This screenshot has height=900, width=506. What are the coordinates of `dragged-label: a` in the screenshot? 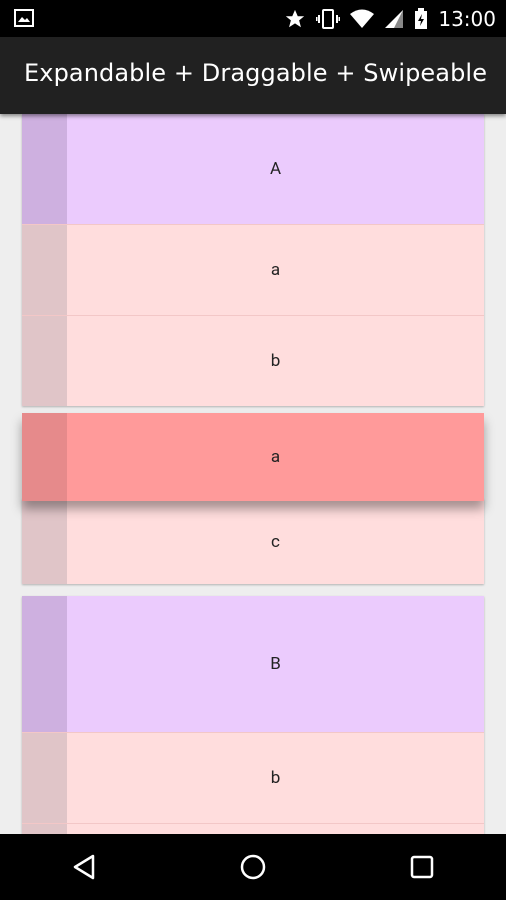 It's located at (275, 457).